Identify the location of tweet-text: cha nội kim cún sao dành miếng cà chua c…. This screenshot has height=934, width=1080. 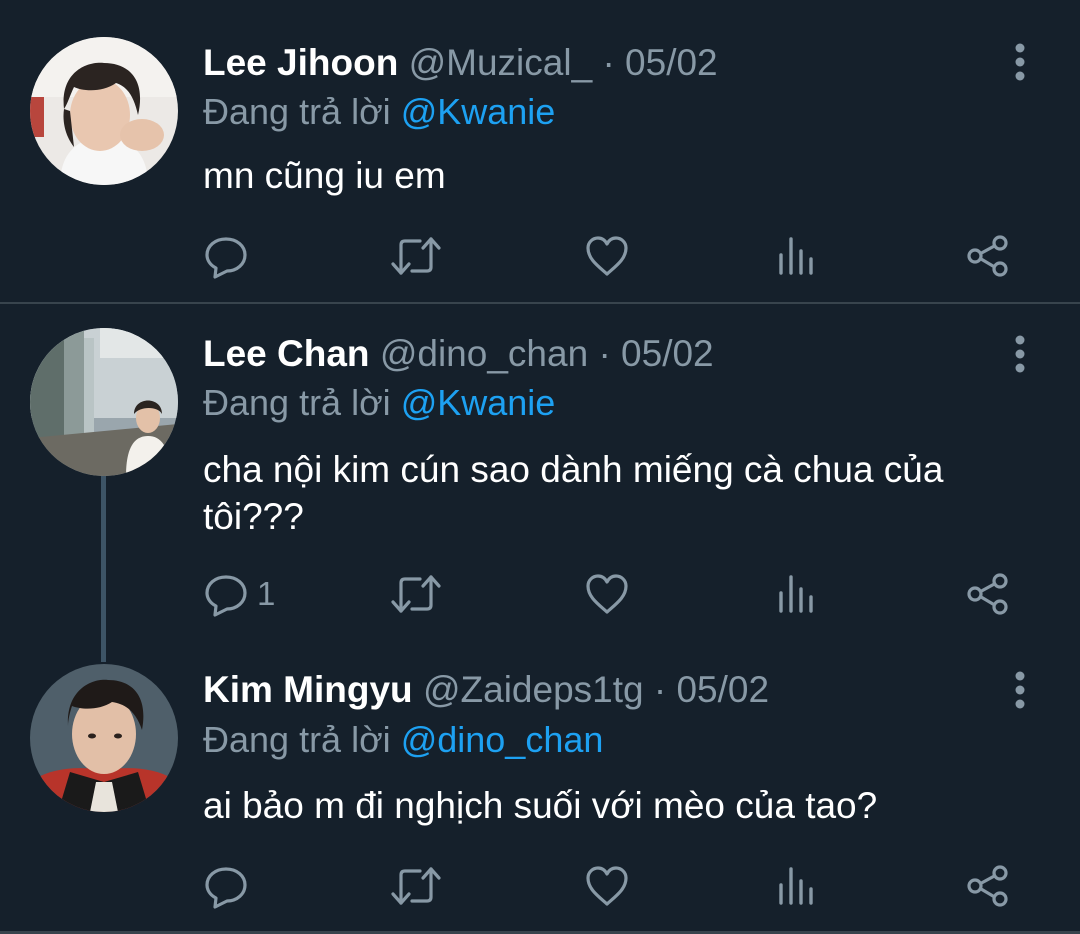
(573, 493).